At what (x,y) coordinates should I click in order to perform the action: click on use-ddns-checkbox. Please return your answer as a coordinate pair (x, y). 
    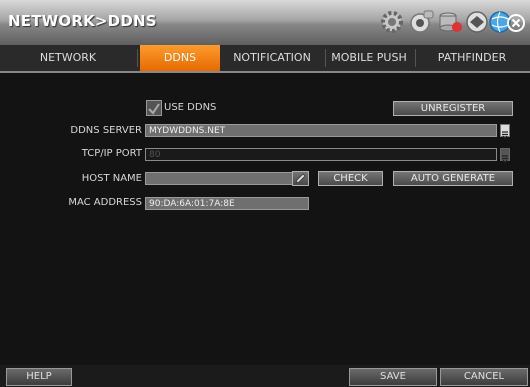
    Looking at the image, I should click on (154, 108).